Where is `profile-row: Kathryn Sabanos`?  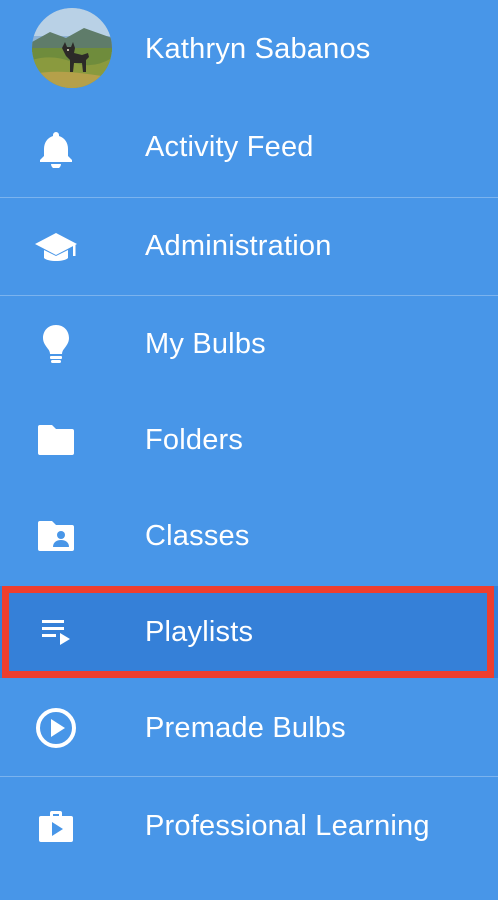 profile-row: Kathryn Sabanos is located at coordinates (249, 49).